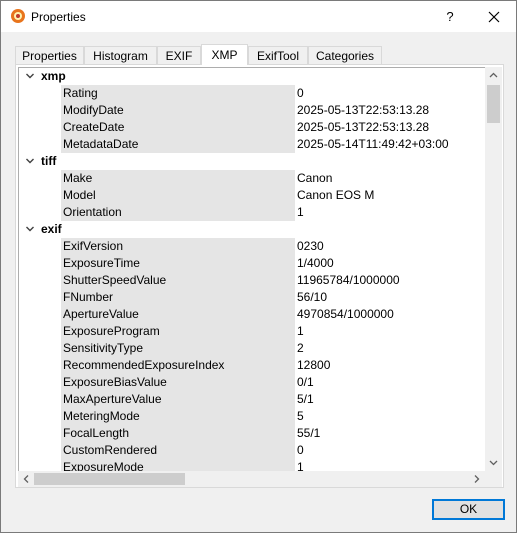 The width and height of the screenshot is (517, 533). I want to click on property-name: ExifVersion, so click(178, 246).